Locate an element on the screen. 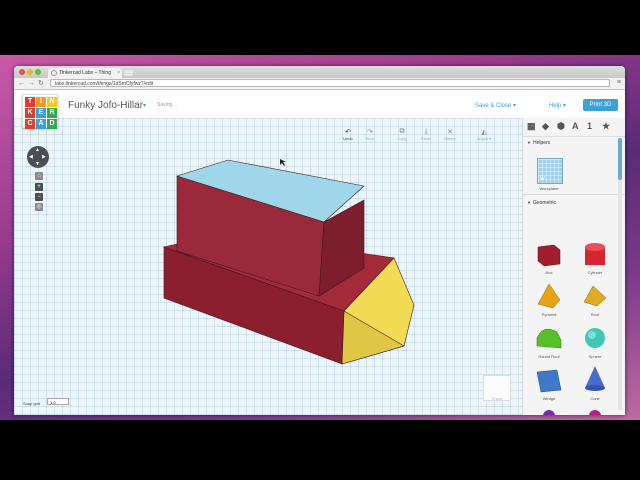  delete-icon: ✕ is located at coordinates (450, 132).